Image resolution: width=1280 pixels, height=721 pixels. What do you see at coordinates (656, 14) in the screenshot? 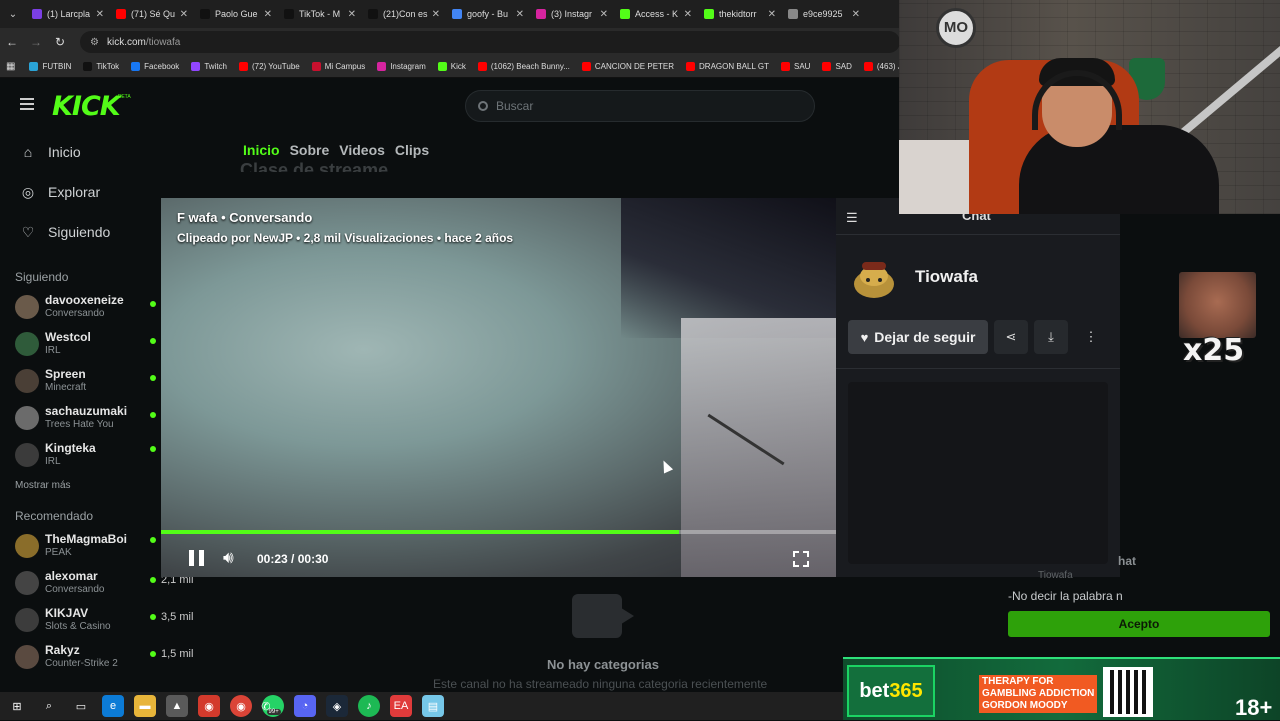
I see `browser-tab: Access - K ✕` at bounding box center [656, 14].